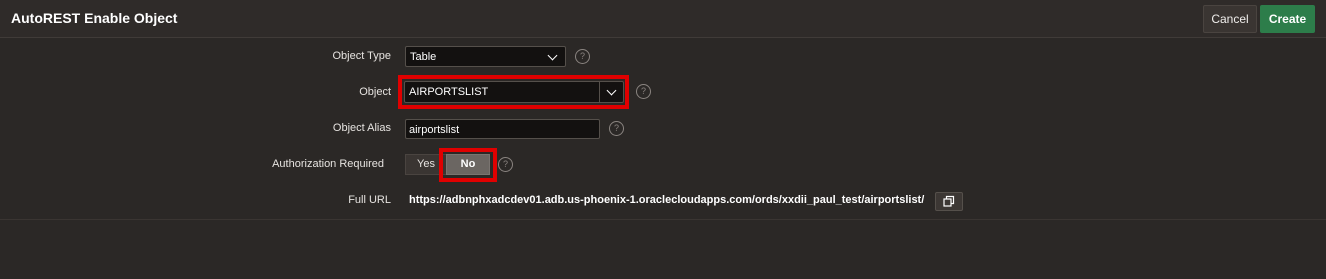 The height and width of the screenshot is (279, 1326). I want to click on cancel-button: Cancel, so click(1230, 19).